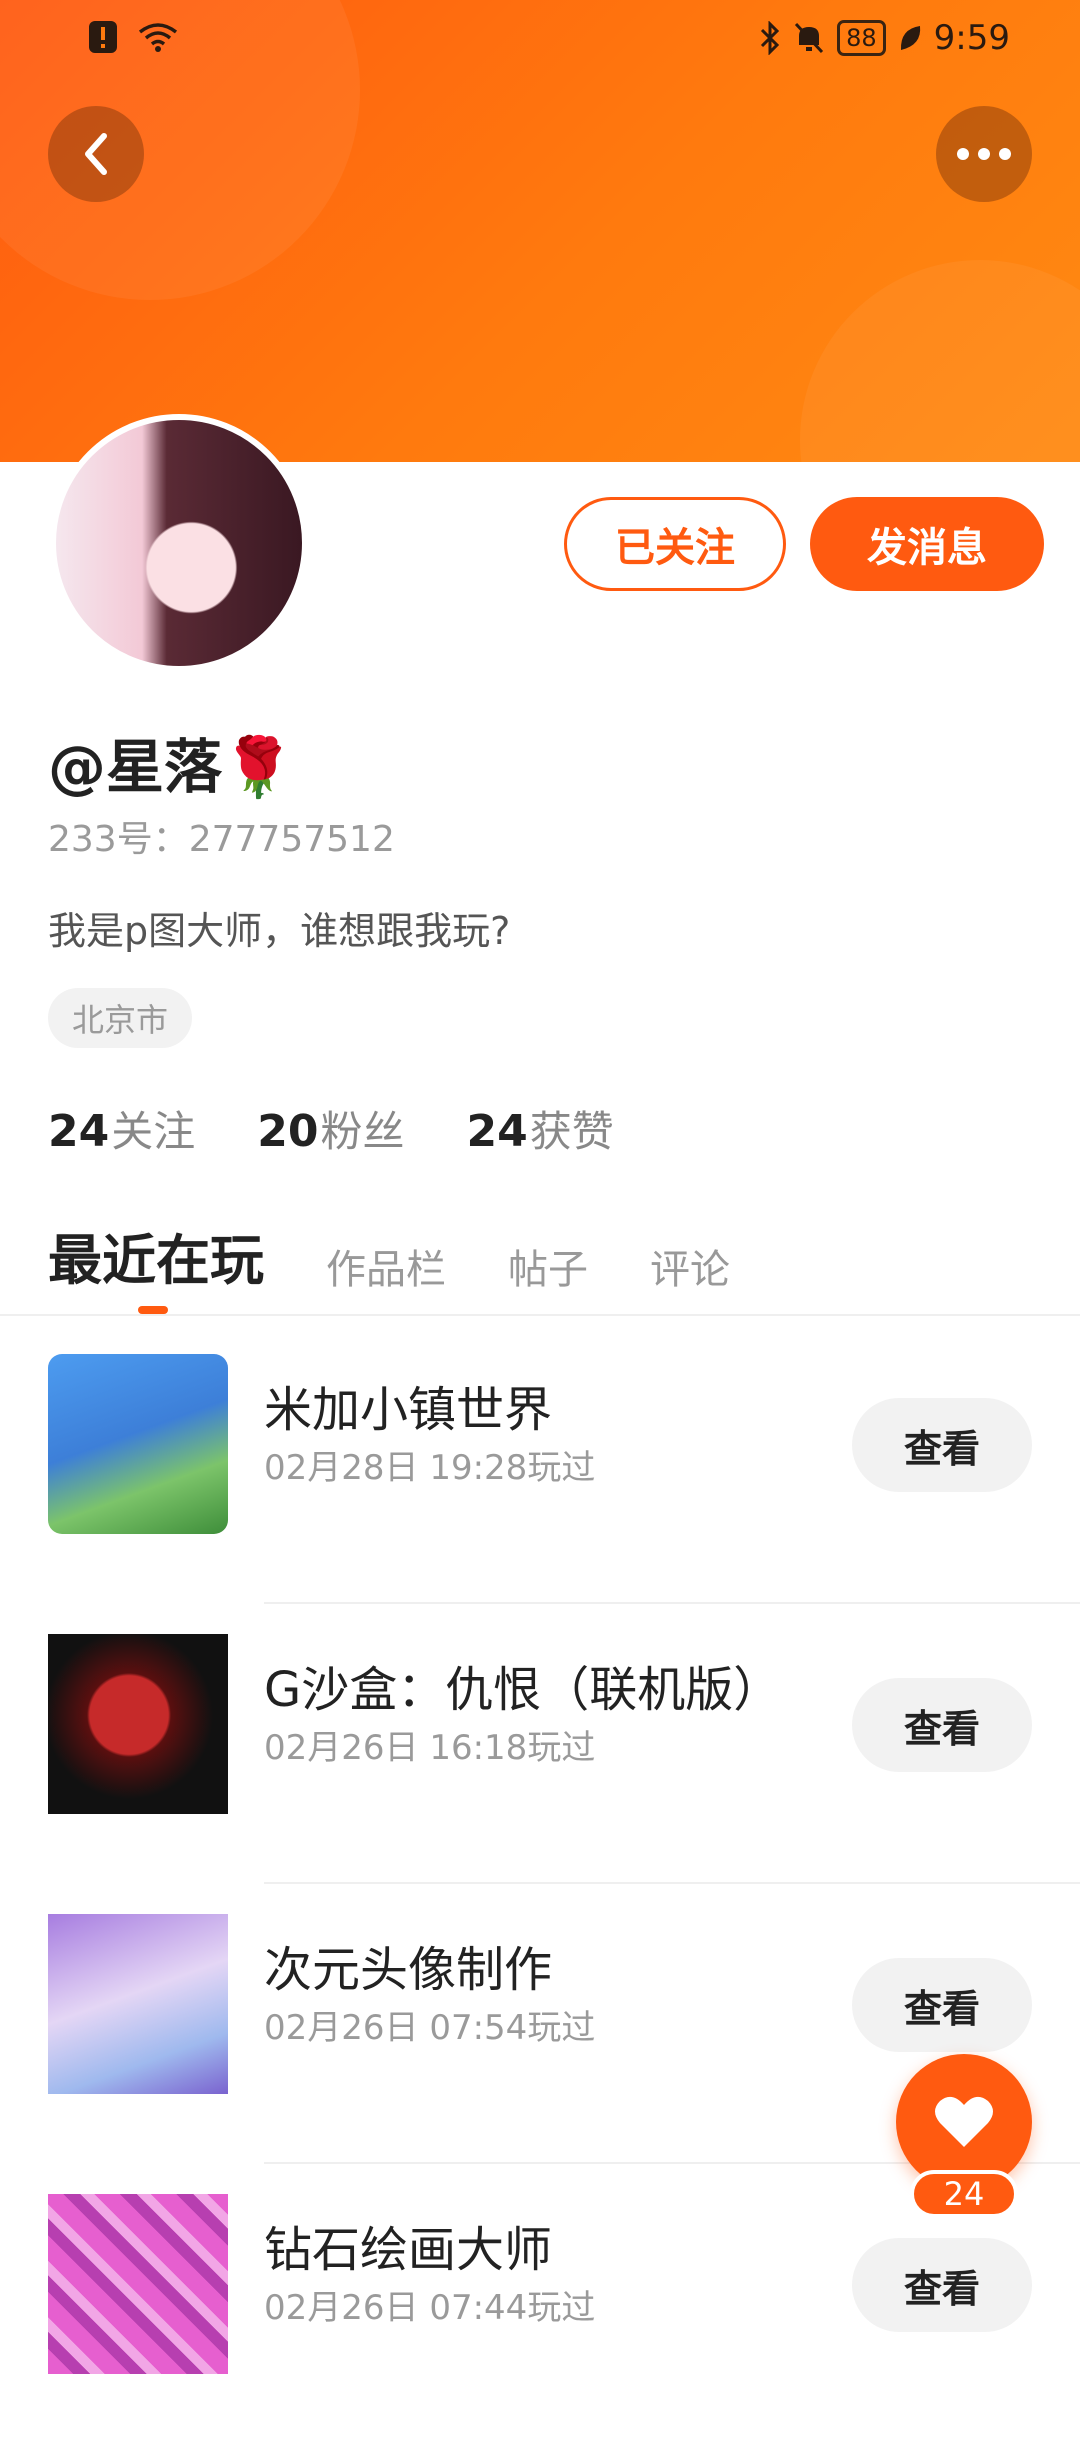 The image size is (1080, 2444). Describe the element at coordinates (153, 1131) in the screenshot. I see `stat-label: 关注` at that location.